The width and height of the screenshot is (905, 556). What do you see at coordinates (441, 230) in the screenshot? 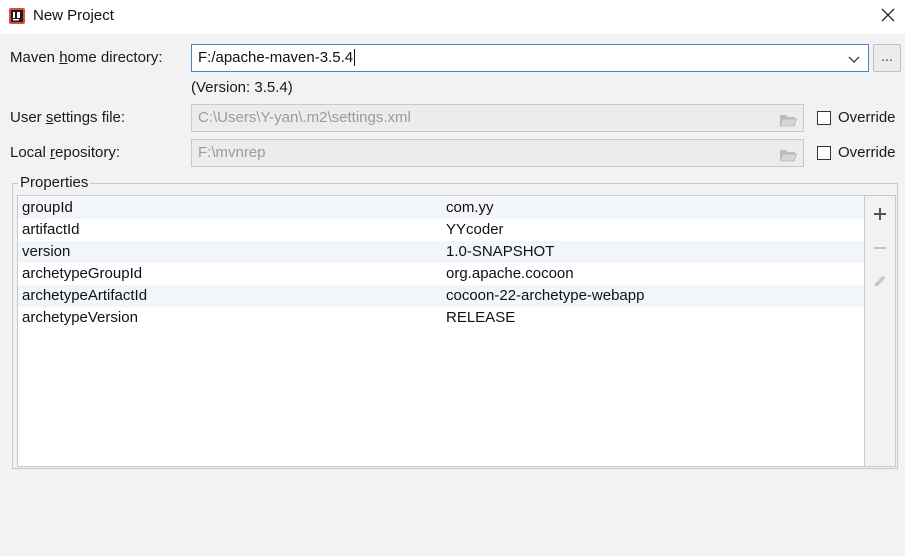
I see `table-row: artifactId YYcoder` at bounding box center [441, 230].